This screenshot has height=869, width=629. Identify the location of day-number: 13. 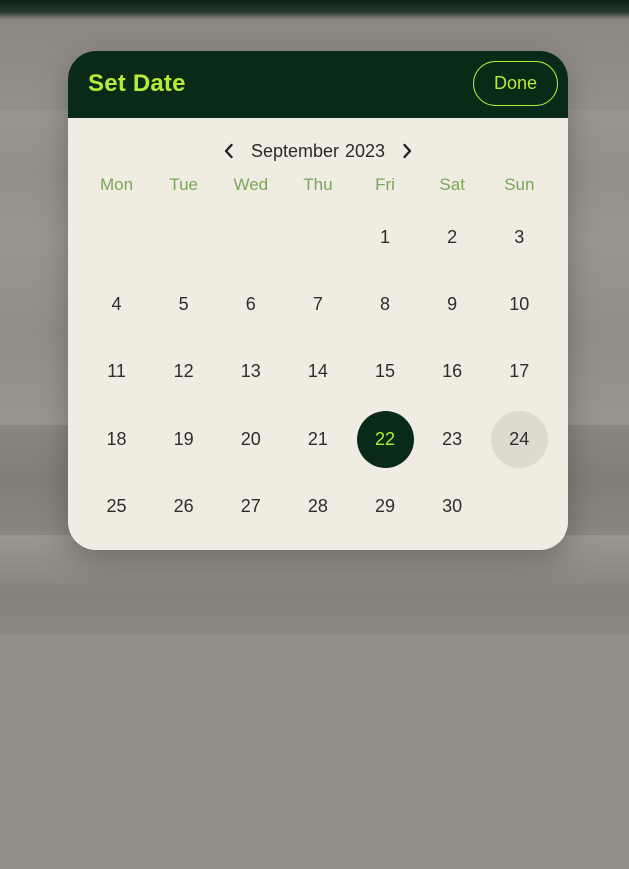
(250, 371).